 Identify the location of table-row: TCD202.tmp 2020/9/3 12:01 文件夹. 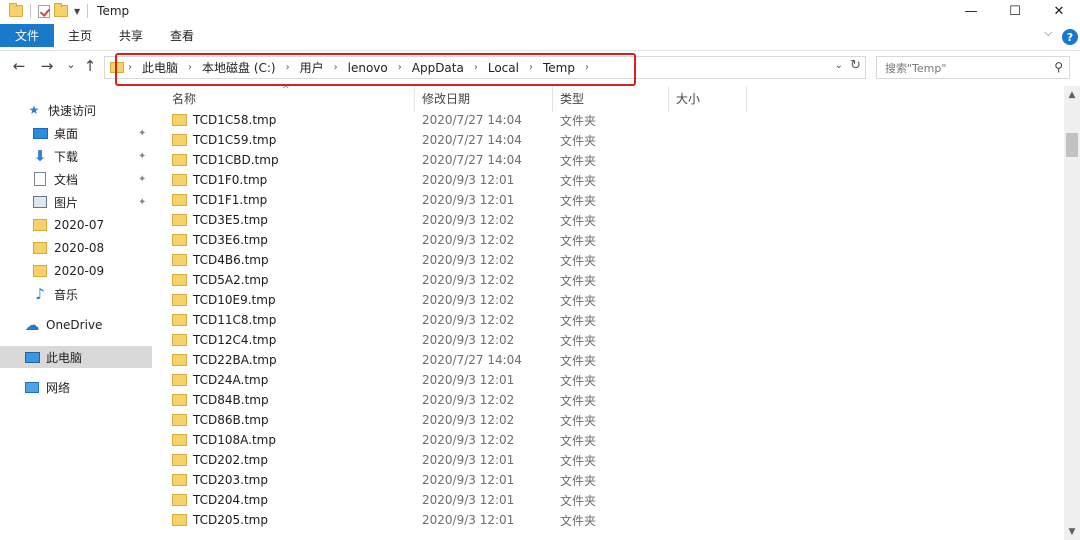
(613, 460).